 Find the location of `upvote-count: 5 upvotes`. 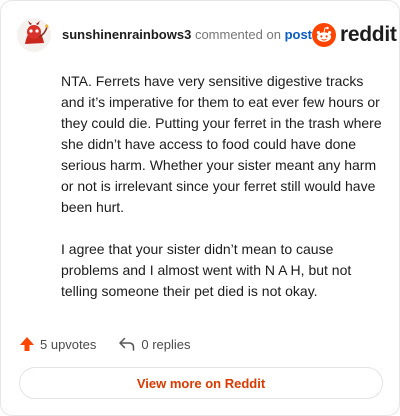

upvote-count: 5 upvotes is located at coordinates (68, 344).